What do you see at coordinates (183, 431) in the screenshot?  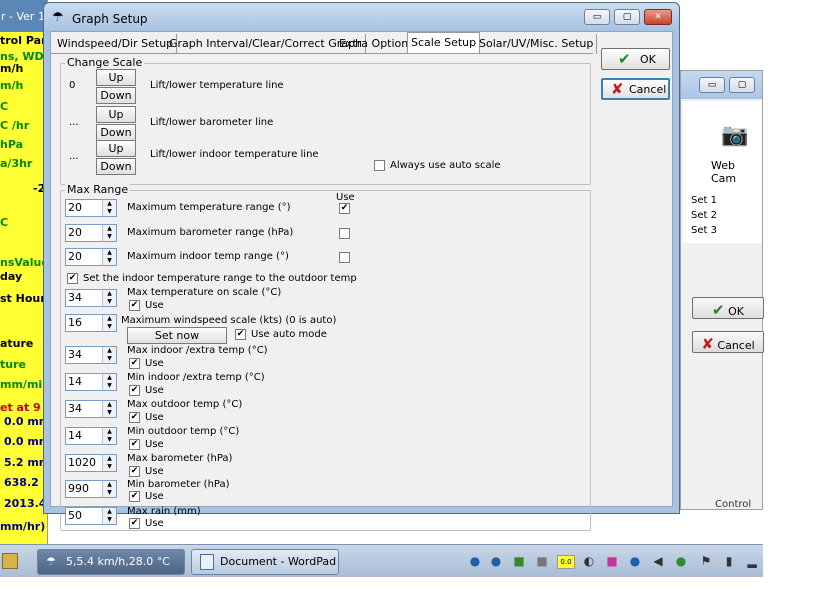 I see `item-label: Min outdoor temp (°C)` at bounding box center [183, 431].